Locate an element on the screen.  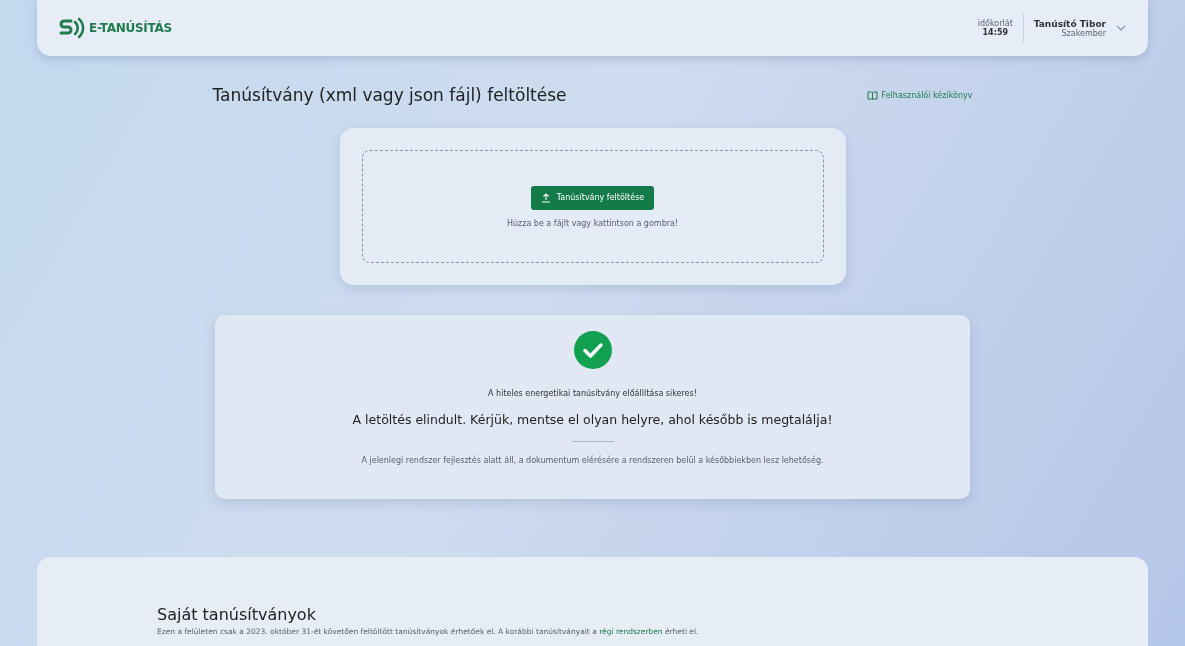
logo-icon is located at coordinates (72, 28).